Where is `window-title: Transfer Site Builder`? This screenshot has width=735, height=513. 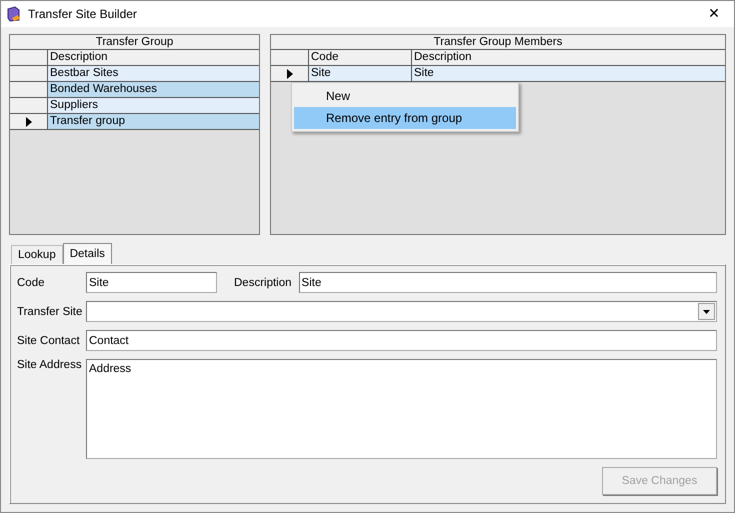 window-title: Transfer Site Builder is located at coordinates (83, 14).